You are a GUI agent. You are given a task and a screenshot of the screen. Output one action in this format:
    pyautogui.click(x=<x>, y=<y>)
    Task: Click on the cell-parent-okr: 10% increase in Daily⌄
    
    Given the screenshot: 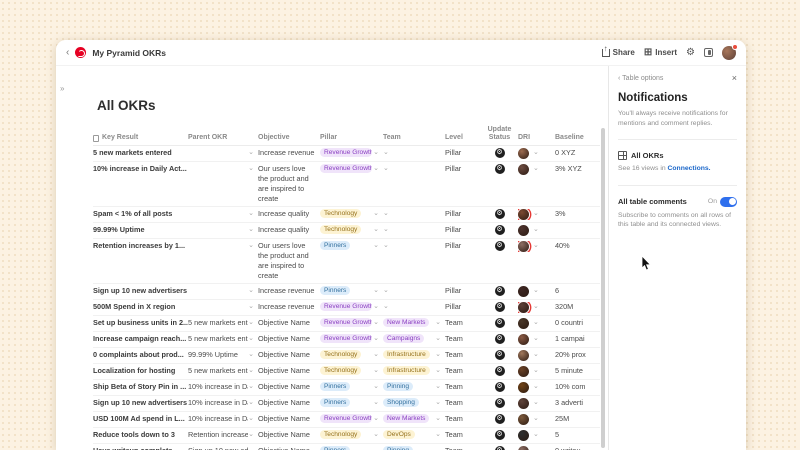 What is the action you would take?
    pyautogui.click(x=223, y=387)
    